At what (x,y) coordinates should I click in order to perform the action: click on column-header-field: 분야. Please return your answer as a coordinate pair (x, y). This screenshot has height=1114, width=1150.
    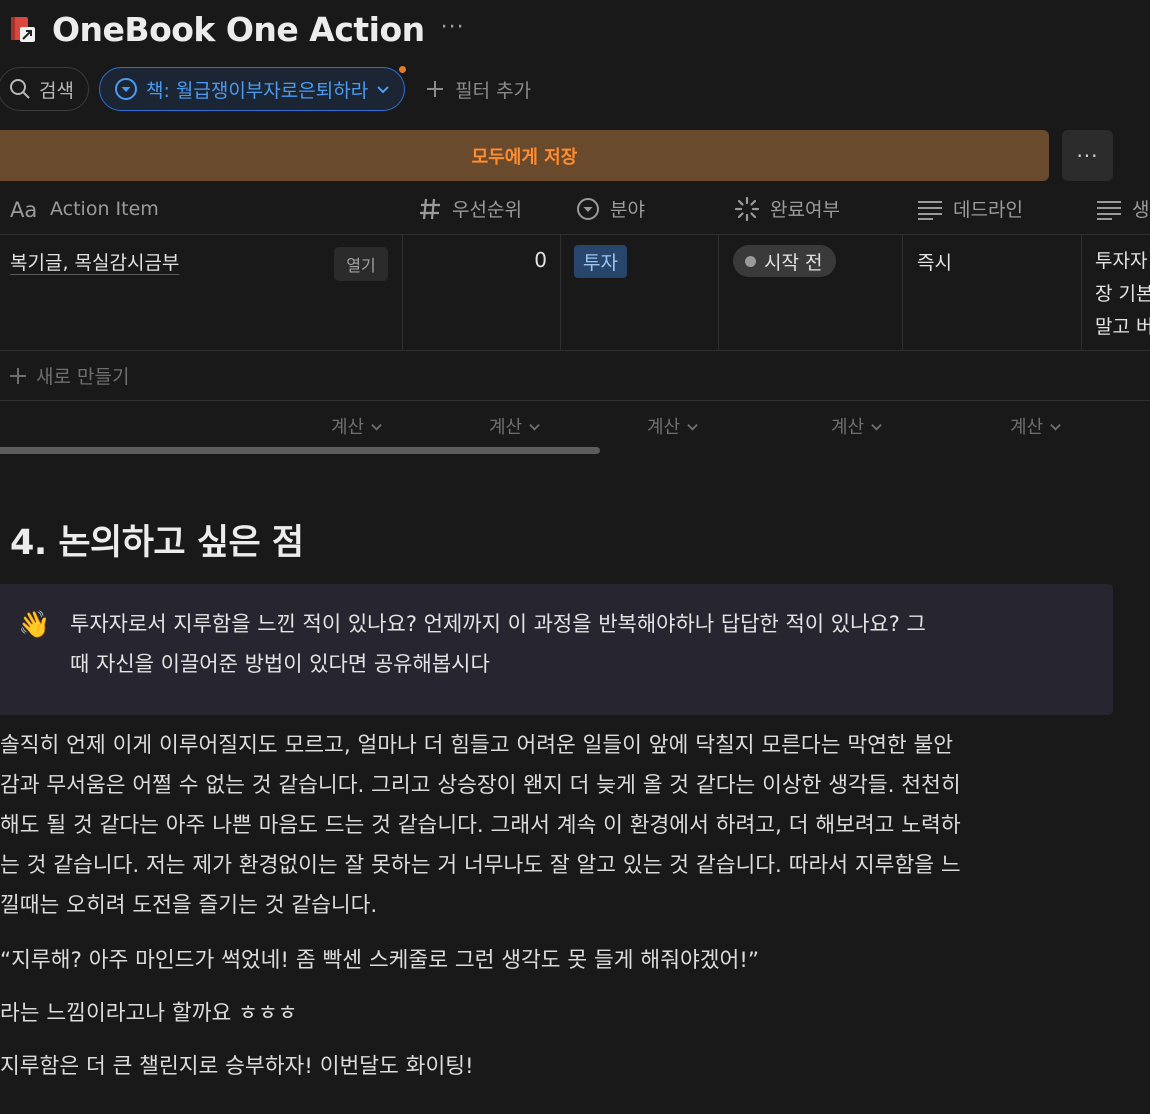
    Looking at the image, I should click on (610, 208).